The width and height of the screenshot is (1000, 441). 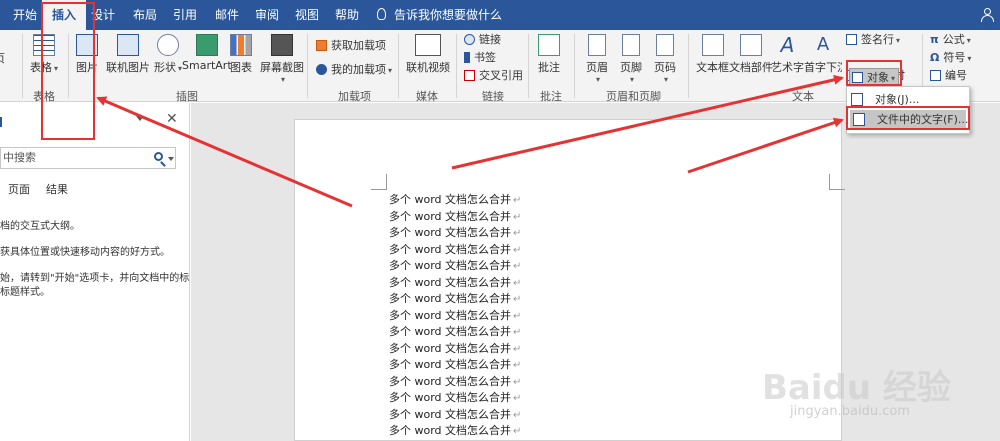 I want to click on arrow-to-text-from-file, so click(x=765, y=145).